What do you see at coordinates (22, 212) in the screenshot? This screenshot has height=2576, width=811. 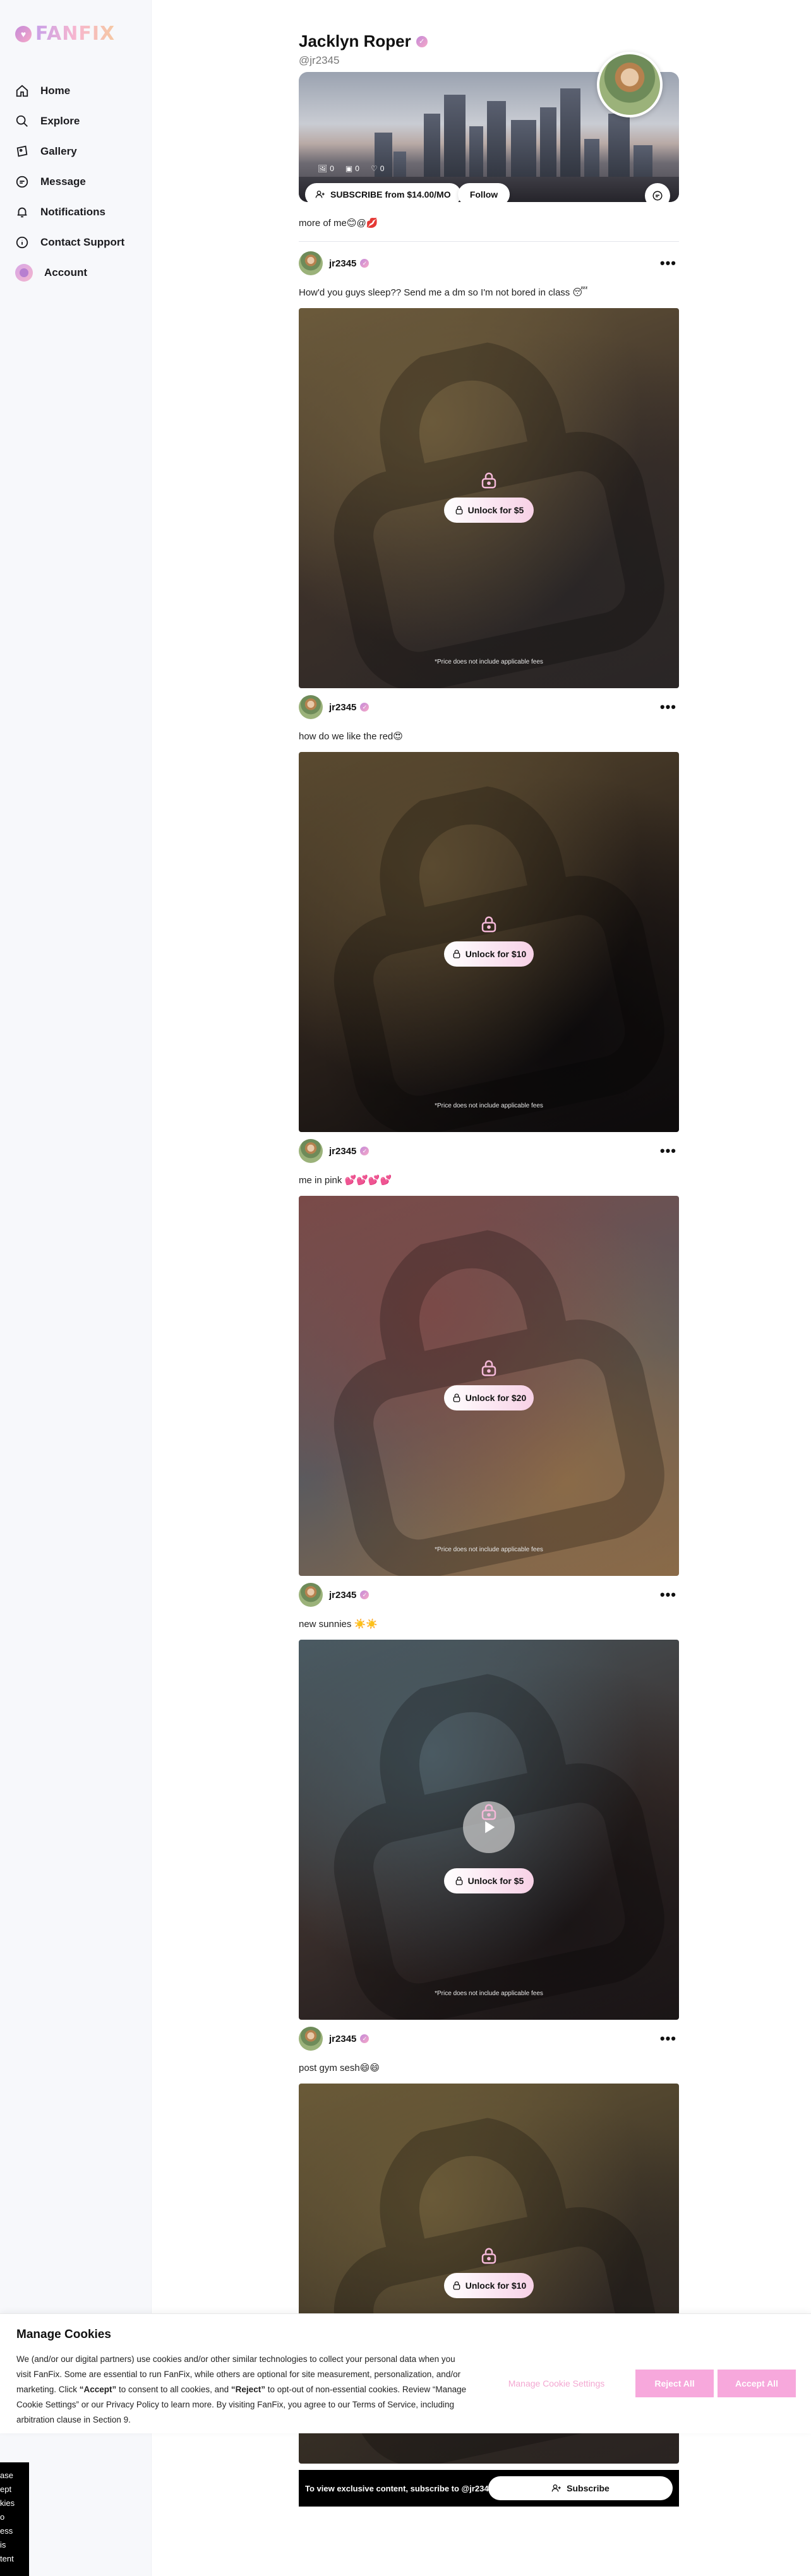 I see `bell-icon` at bounding box center [22, 212].